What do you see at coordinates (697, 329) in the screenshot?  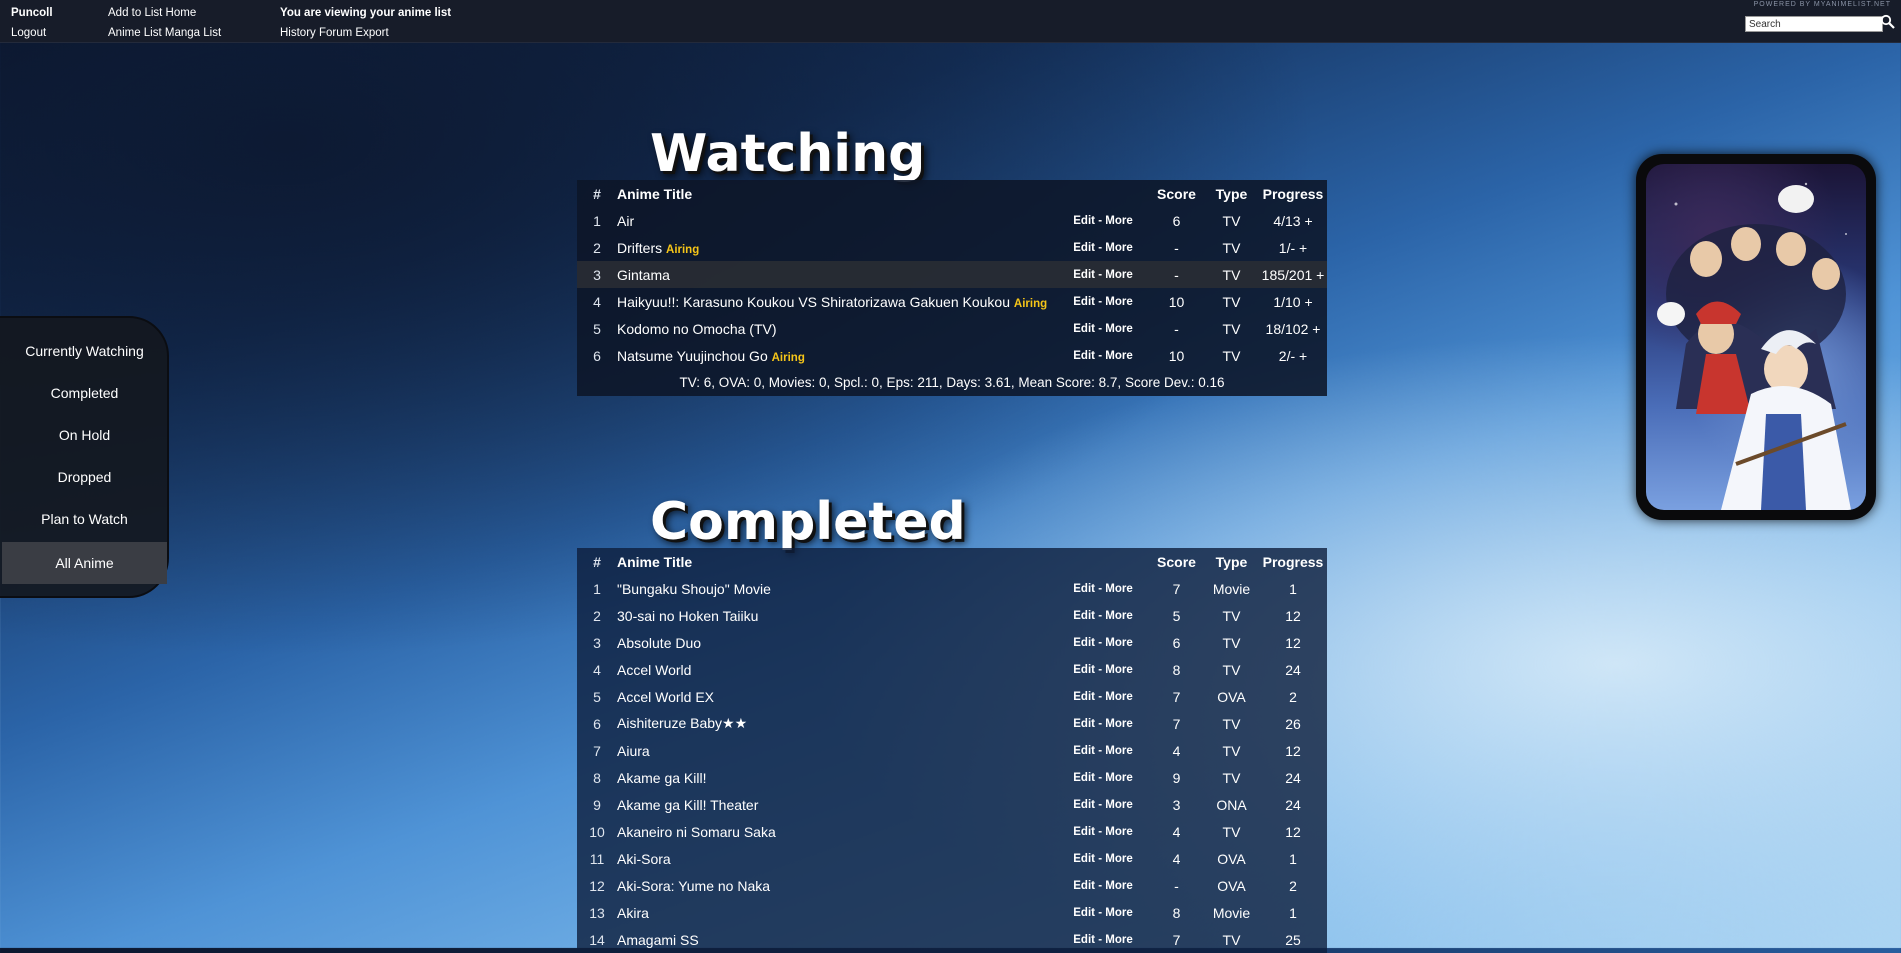 I see `anime-title-link: Kodomo no Omocha (TV)` at bounding box center [697, 329].